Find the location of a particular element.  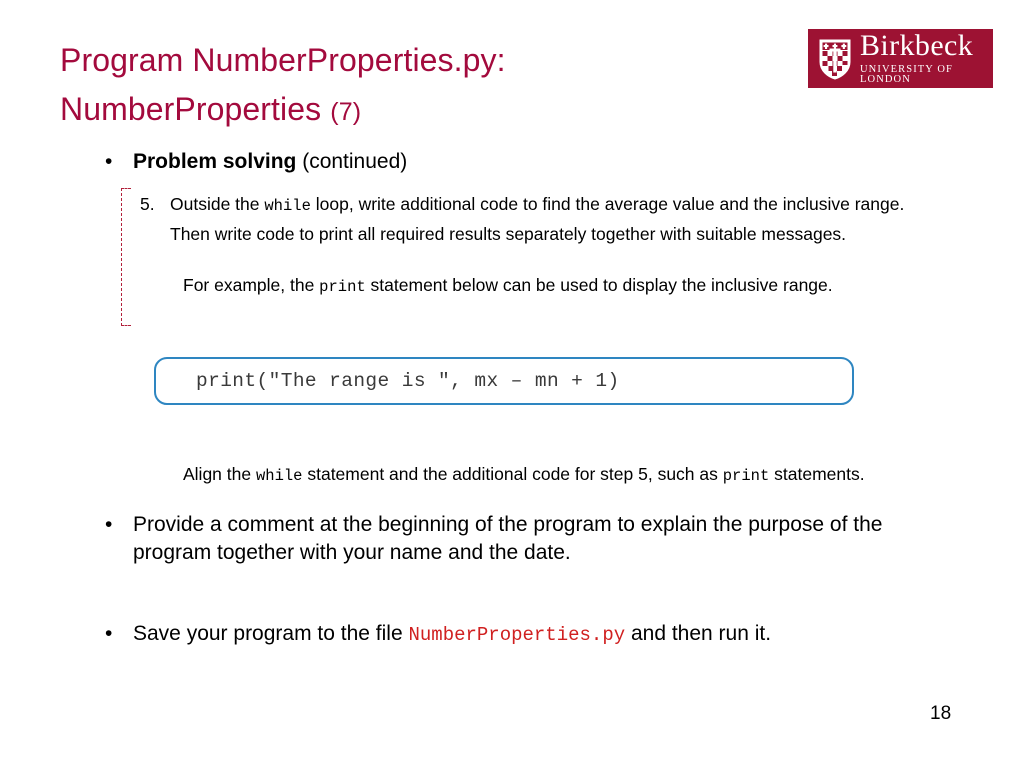

save-part2: and then run it. is located at coordinates (698, 633).